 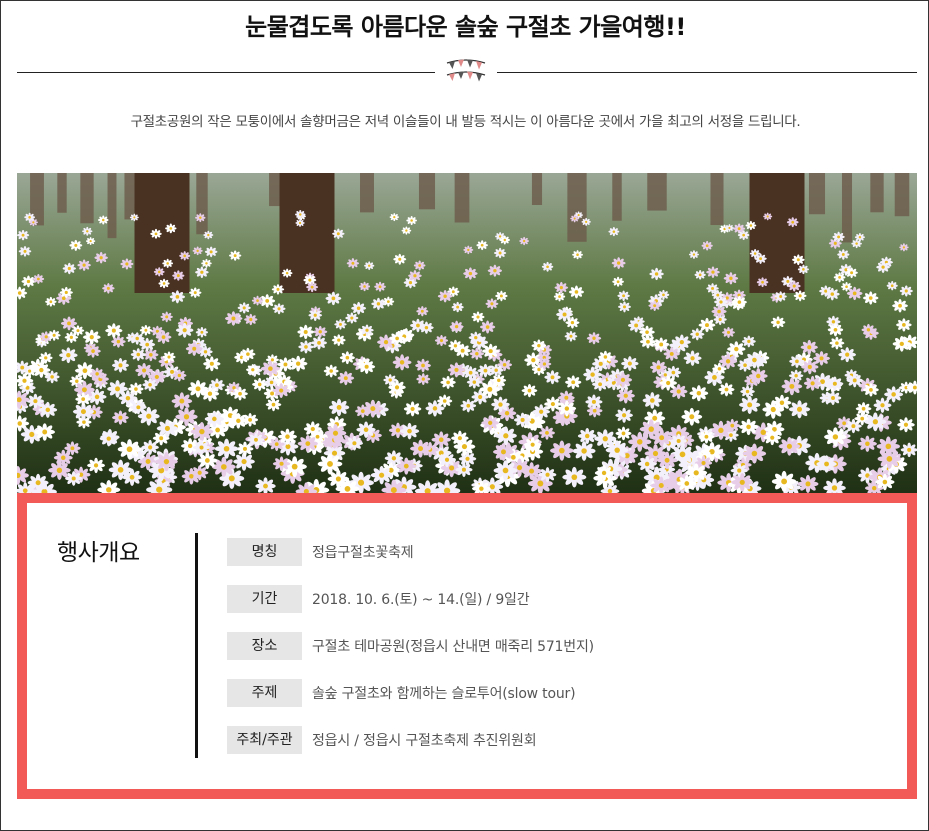 What do you see at coordinates (453, 647) in the screenshot?
I see `info-value: 구절초 테마공원(정읍시 산내면 매죽리 571번지)` at bounding box center [453, 647].